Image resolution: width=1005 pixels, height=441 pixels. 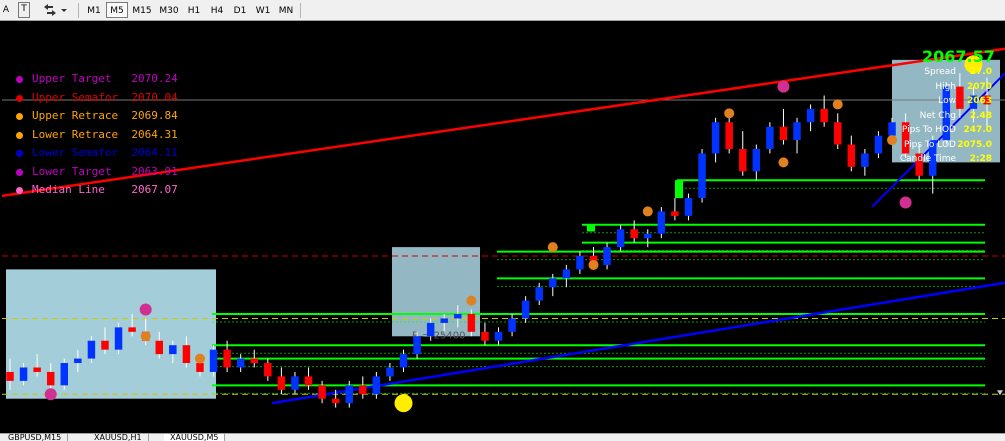 I want to click on legend-row: Upper Target 2070.24, so click(x=97, y=81).